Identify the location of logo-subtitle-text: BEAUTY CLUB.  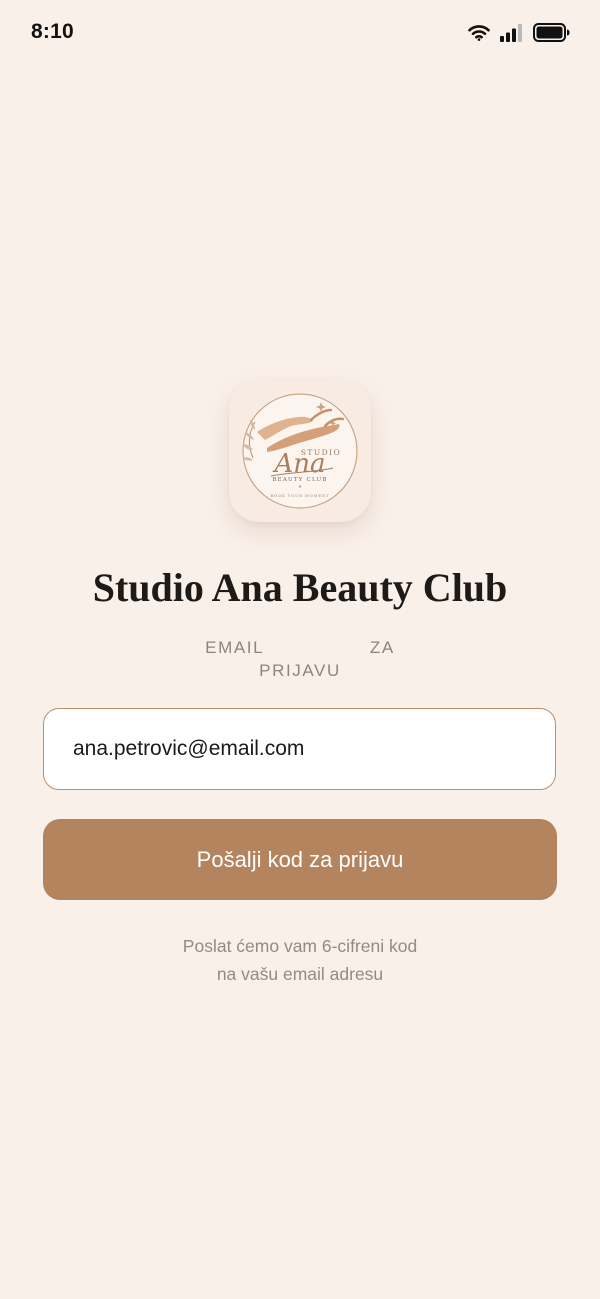
(299, 480).